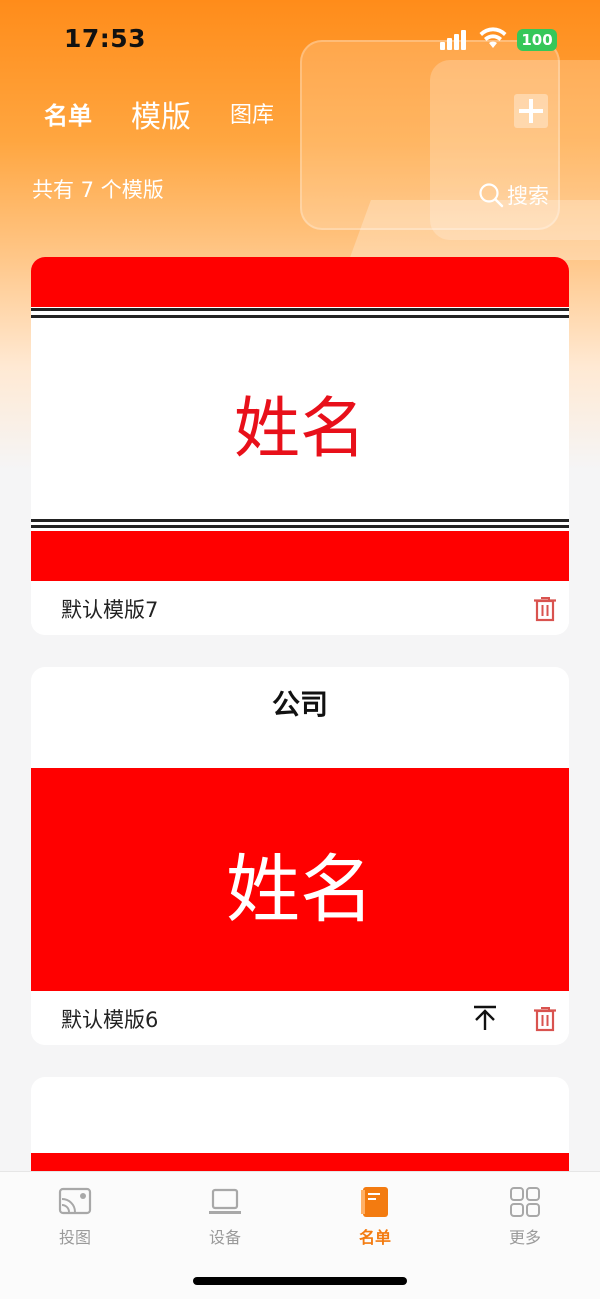 The image size is (600, 1299). Describe the element at coordinates (110, 610) in the screenshot. I see `template-title: 默认模版7` at that location.